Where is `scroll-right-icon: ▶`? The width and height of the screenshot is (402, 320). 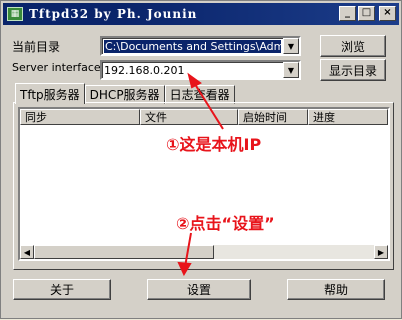 scroll-right-icon: ▶ is located at coordinates (381, 252).